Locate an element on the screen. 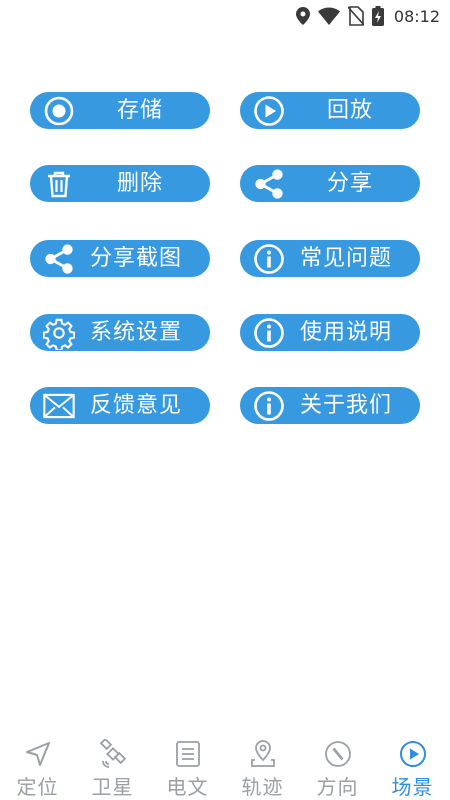 The image size is (450, 800). tab-label: 定位 is located at coordinates (37, 787).